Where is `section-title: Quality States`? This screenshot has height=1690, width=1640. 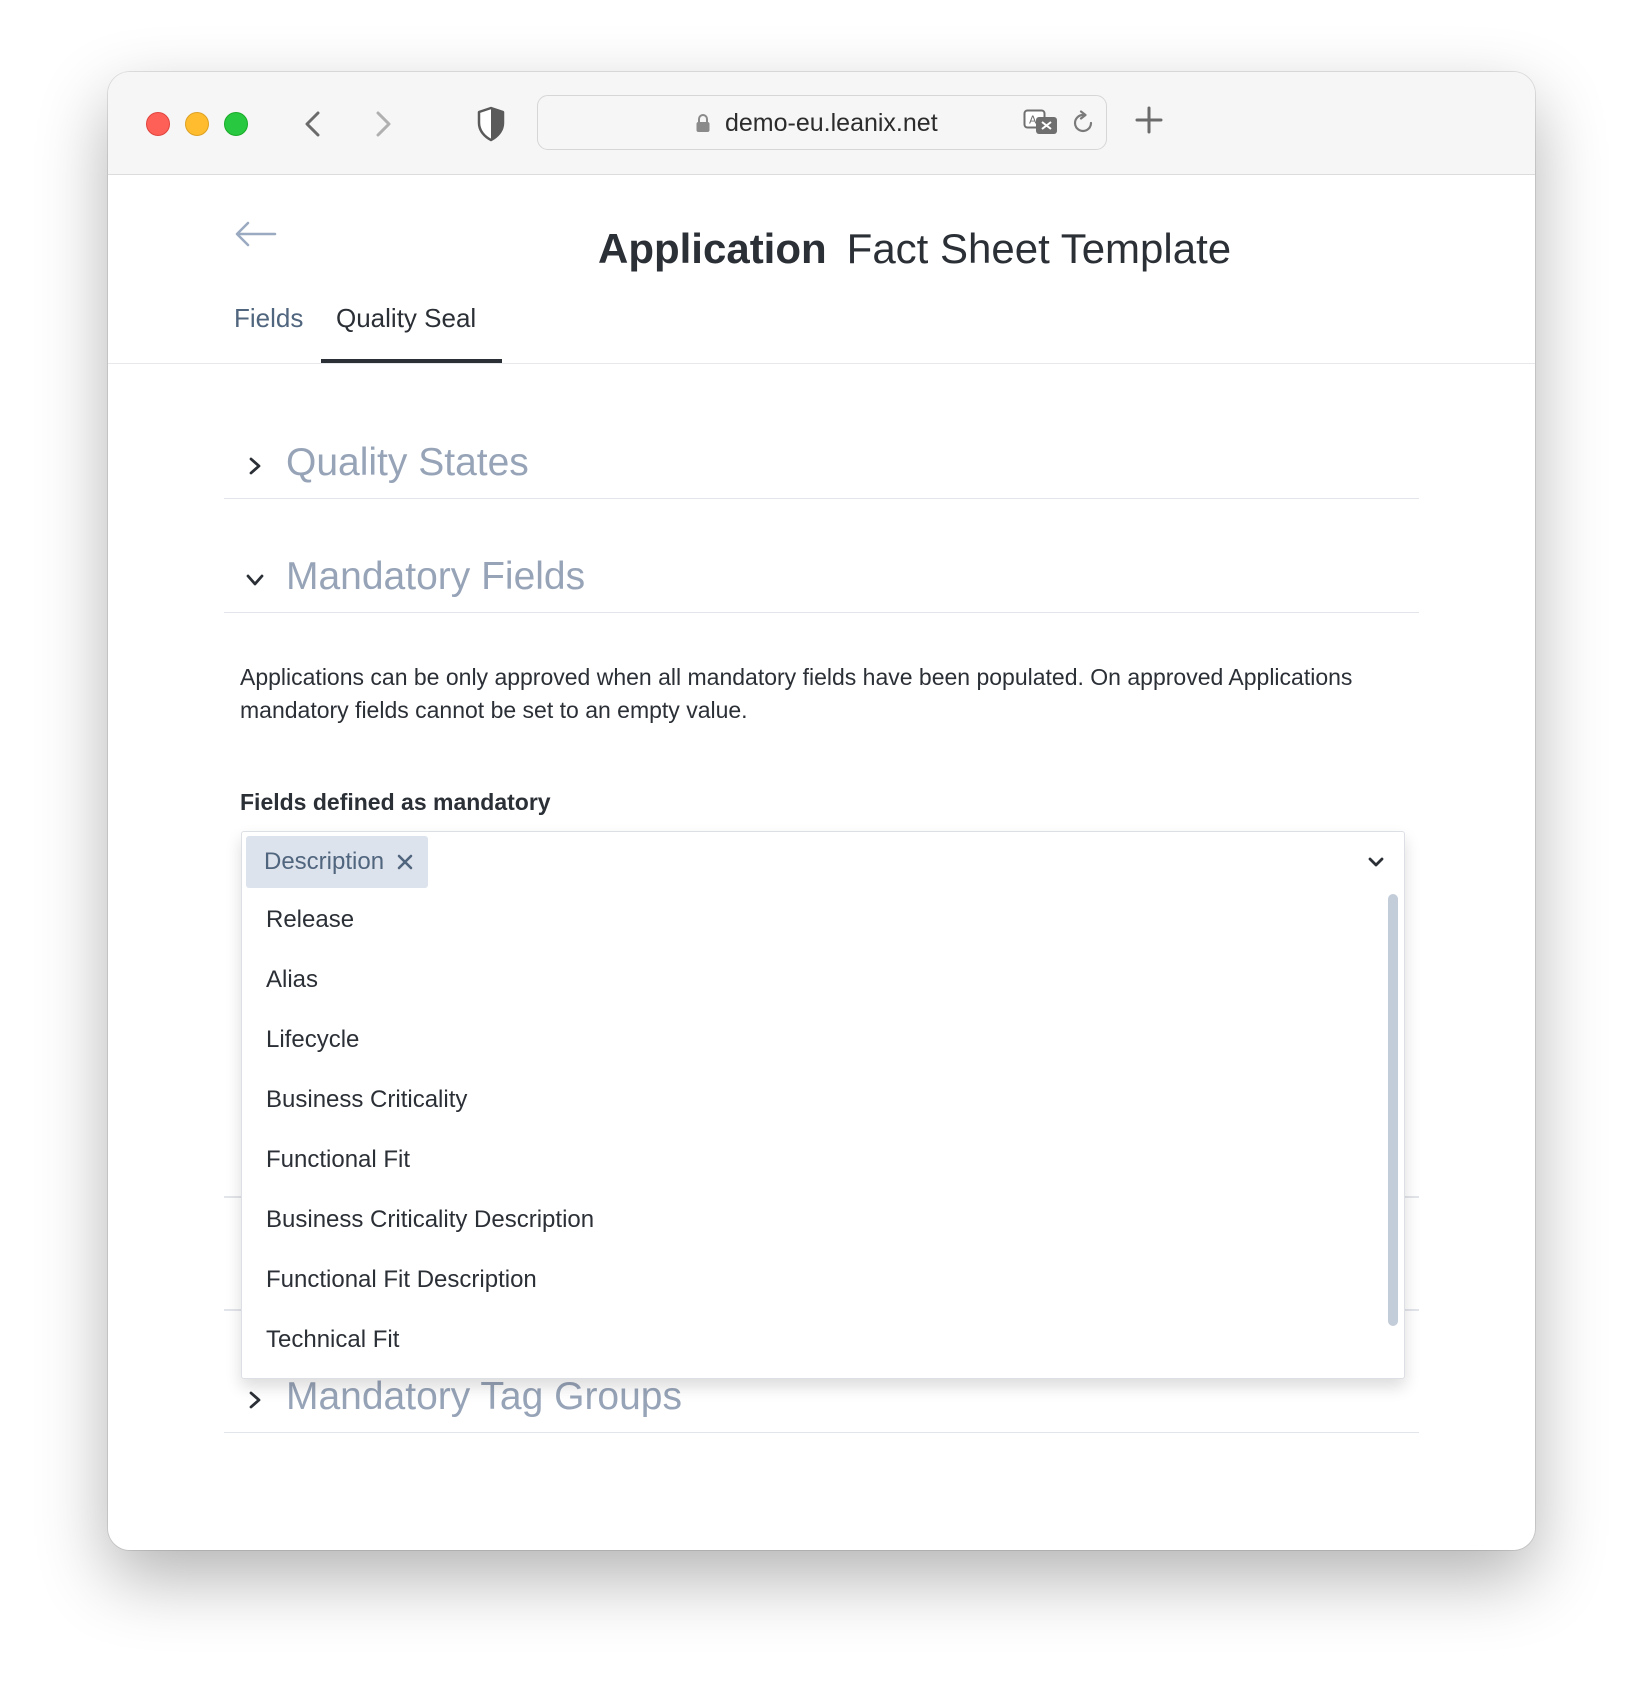 section-title: Quality States is located at coordinates (407, 462).